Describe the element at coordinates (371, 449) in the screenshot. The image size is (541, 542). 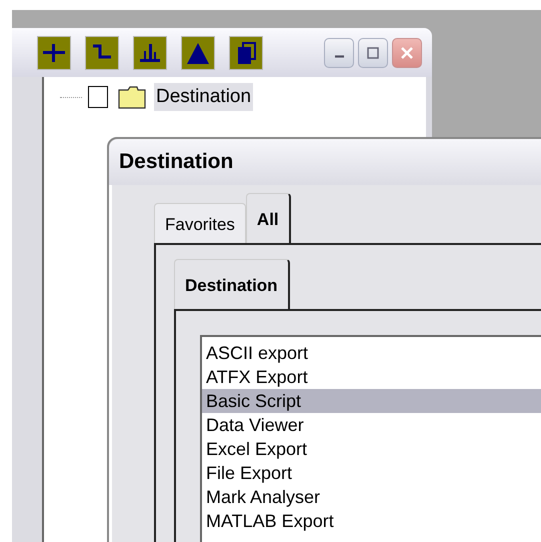
I see `list-item: Excel Export` at that location.